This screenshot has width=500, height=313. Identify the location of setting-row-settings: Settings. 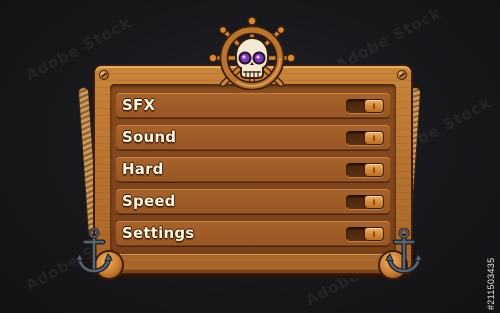
(253, 233).